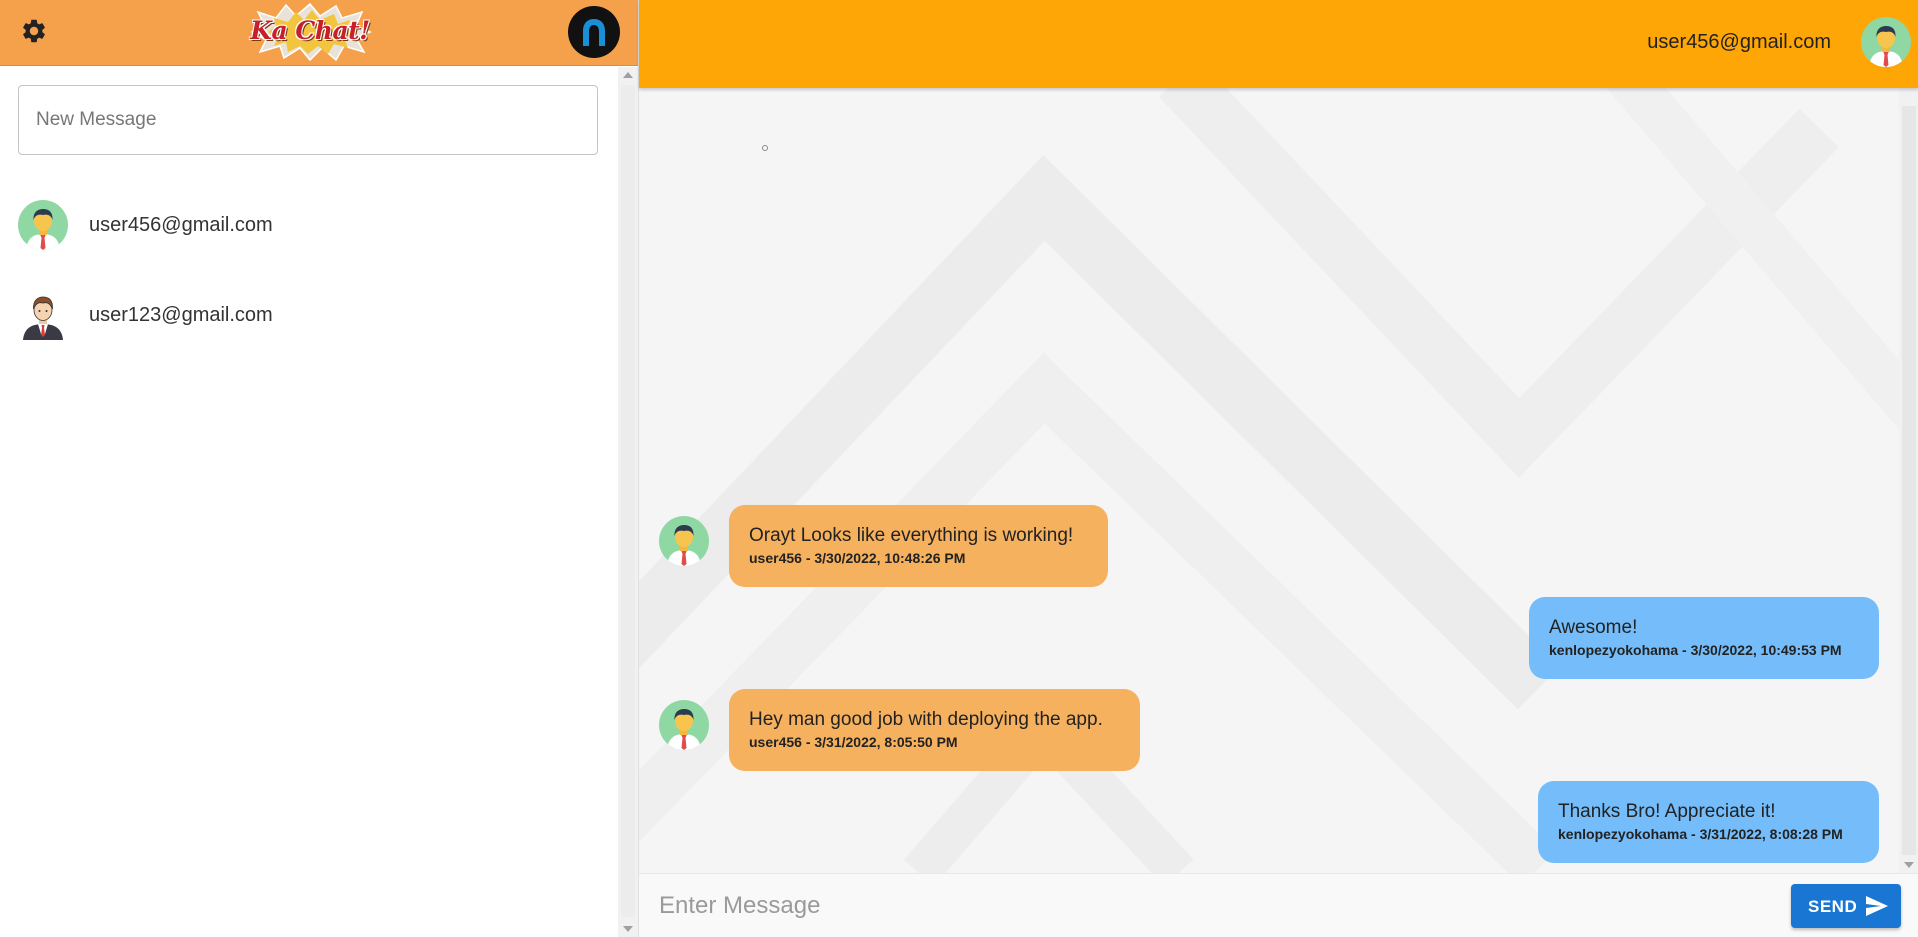 This screenshot has width=1918, height=937. Describe the element at coordinates (911, 535) in the screenshot. I see `message-text: Orayt Looks like everything is working!` at that location.